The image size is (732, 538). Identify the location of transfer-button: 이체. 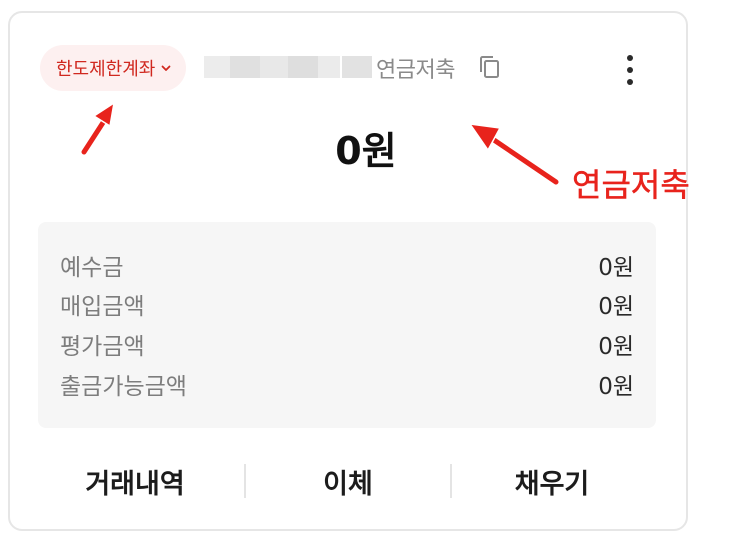
(348, 481).